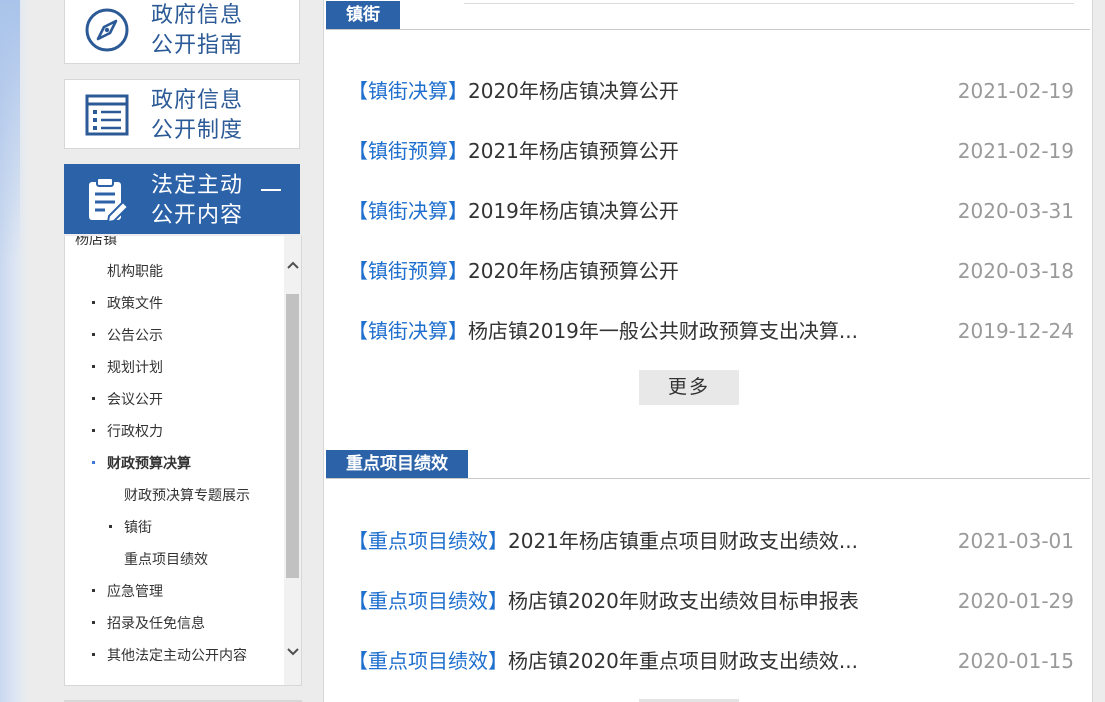 Image resolution: width=1105 pixels, height=702 pixels. I want to click on sidebar-sub-item: 财政预决算专题展示, so click(187, 495).